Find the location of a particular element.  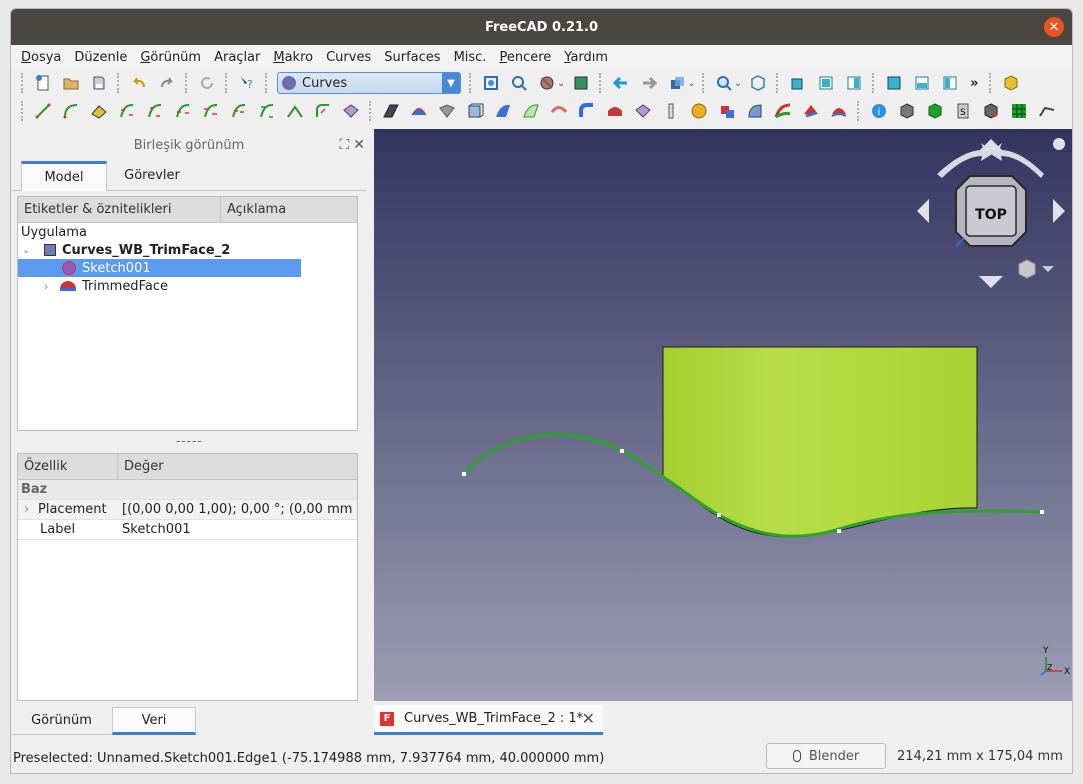

draw-style-button is located at coordinates (547, 83).